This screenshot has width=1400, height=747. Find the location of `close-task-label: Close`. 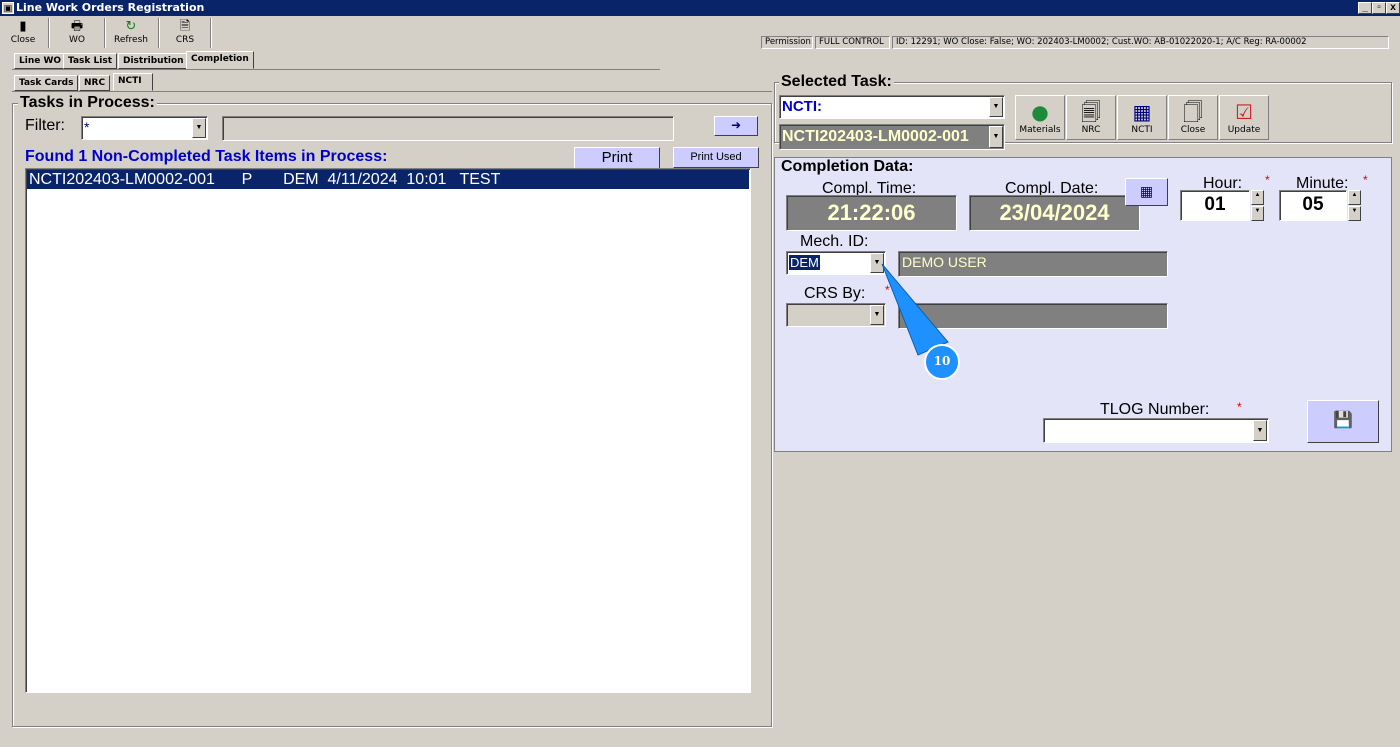

close-task-label: Close is located at coordinates (1193, 130).